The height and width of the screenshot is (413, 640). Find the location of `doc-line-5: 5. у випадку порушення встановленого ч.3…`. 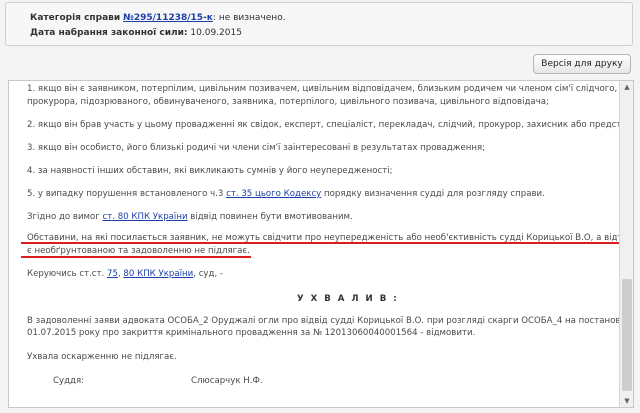

doc-line-5: 5. у випадку порушення встановленого ч.3… is located at coordinates (286, 194).